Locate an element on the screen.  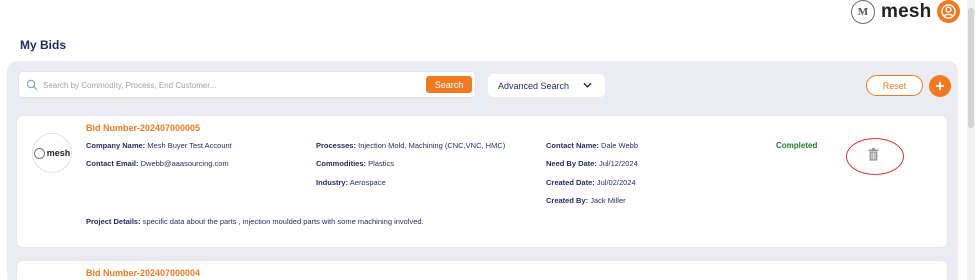
created-by-field: Created By: Jack Miller is located at coordinates (586, 200).